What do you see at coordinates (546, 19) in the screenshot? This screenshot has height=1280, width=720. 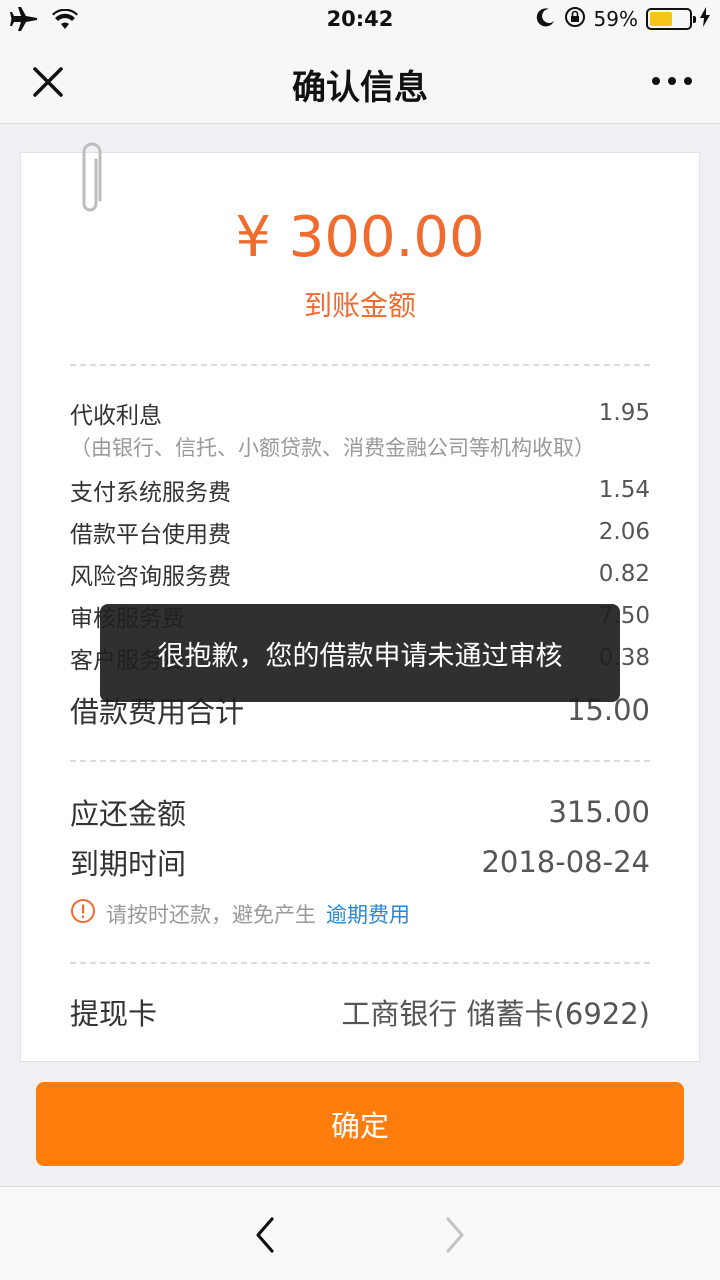 I see `moon-icon` at bounding box center [546, 19].